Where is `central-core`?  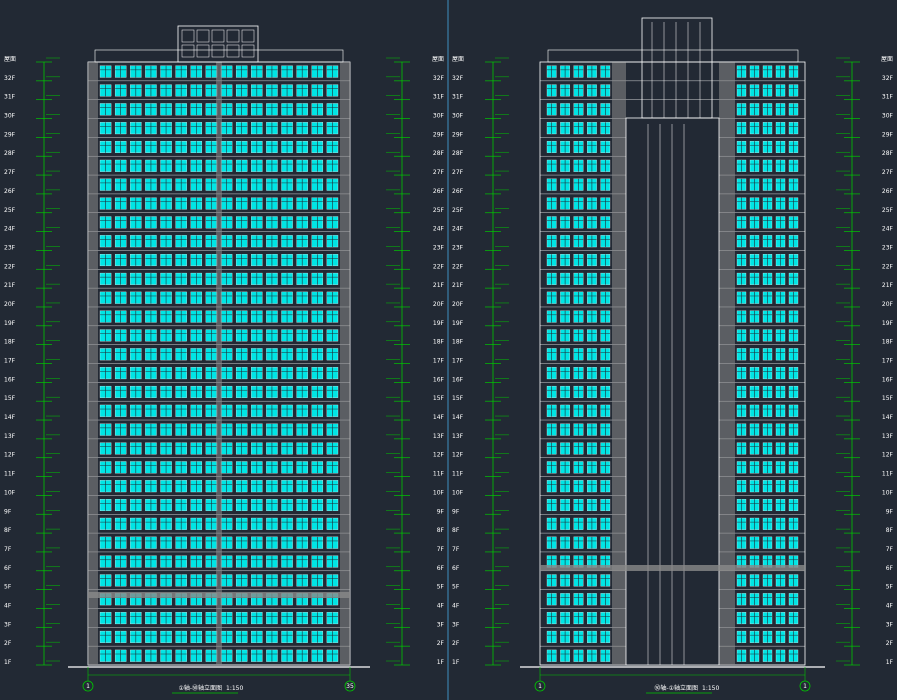 central-core is located at coordinates (672, 391).